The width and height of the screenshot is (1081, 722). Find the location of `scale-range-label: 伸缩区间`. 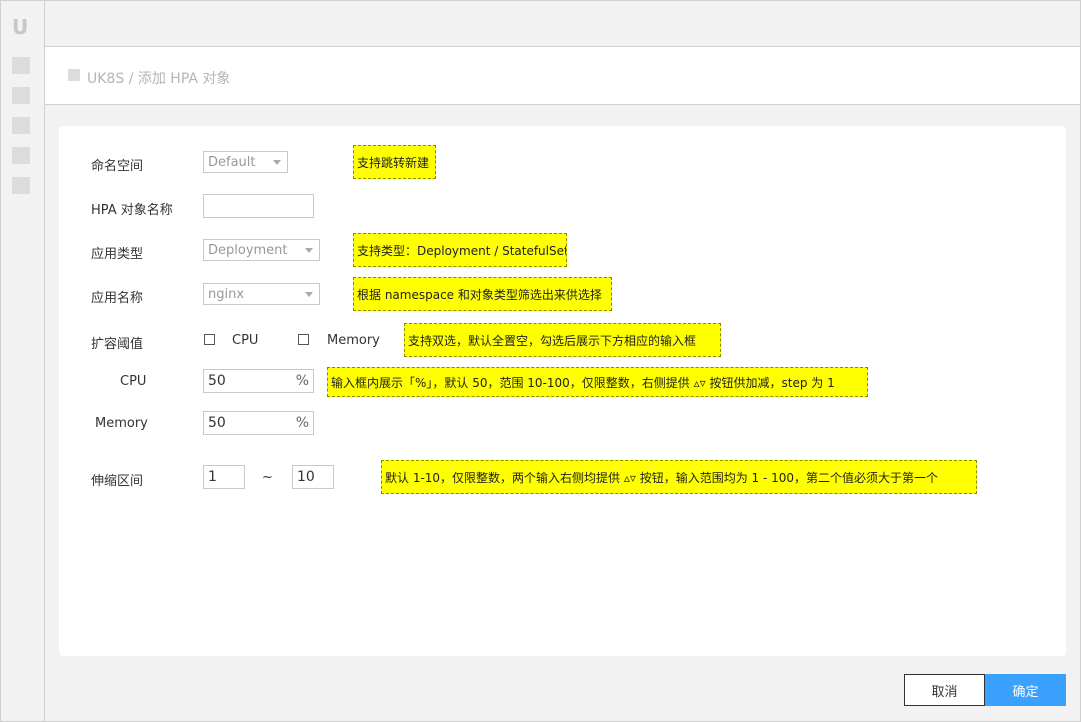

scale-range-label: 伸缩区间 is located at coordinates (117, 481).